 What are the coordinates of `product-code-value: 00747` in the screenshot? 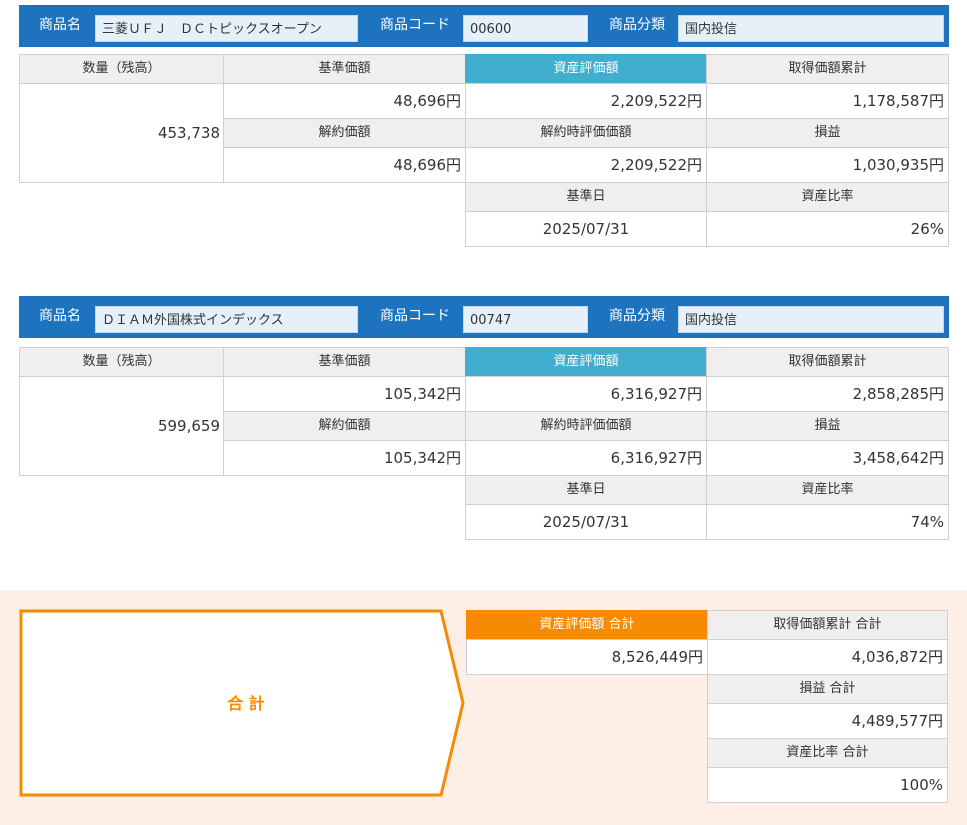 It's located at (525, 319).